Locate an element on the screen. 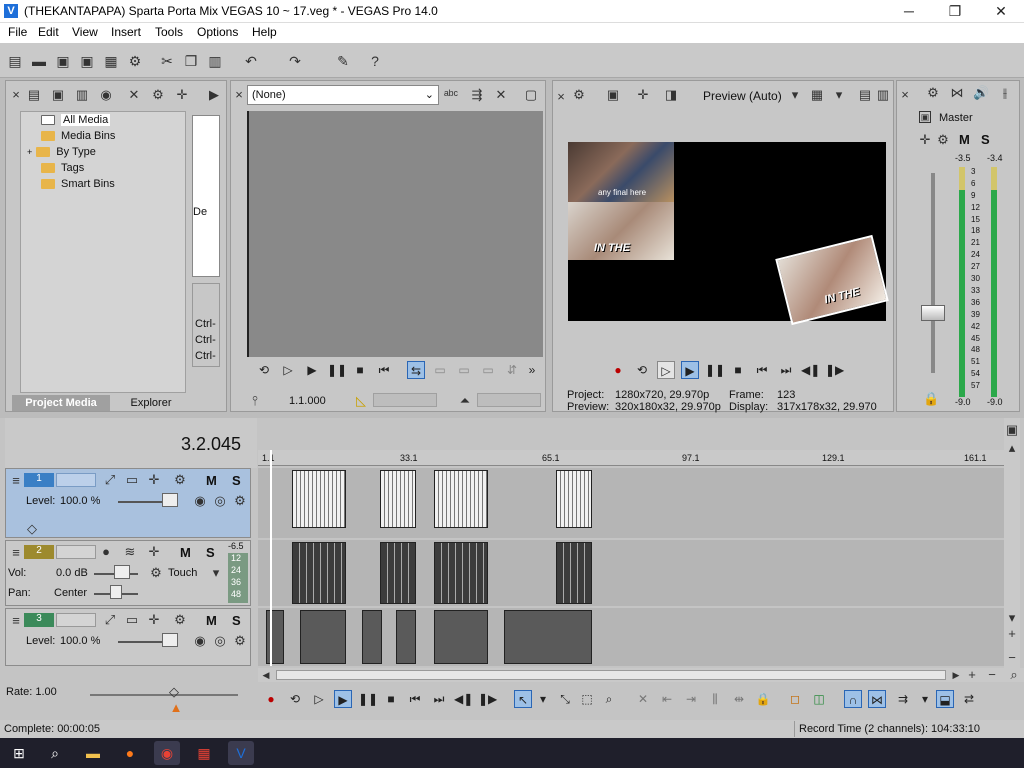 The height and width of the screenshot is (768, 1024). automation-icon: ▭ is located at coordinates (132, 620).